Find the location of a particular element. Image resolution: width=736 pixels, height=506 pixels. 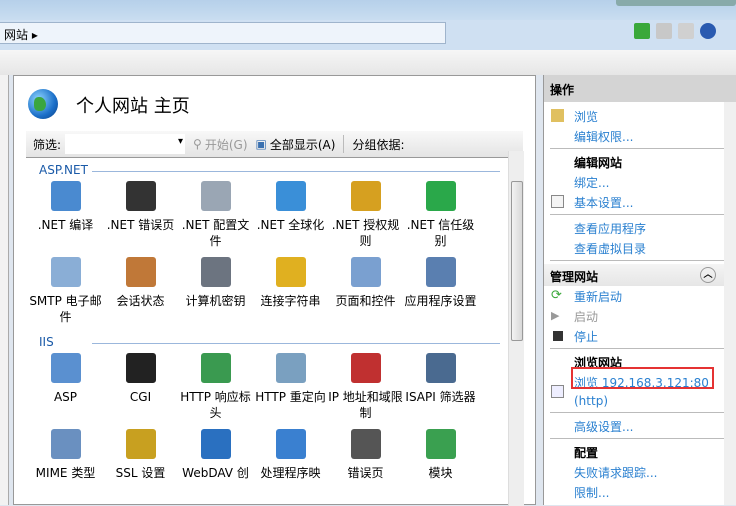

feature-label: IP 地址和域限制 is located at coordinates (365, 405).